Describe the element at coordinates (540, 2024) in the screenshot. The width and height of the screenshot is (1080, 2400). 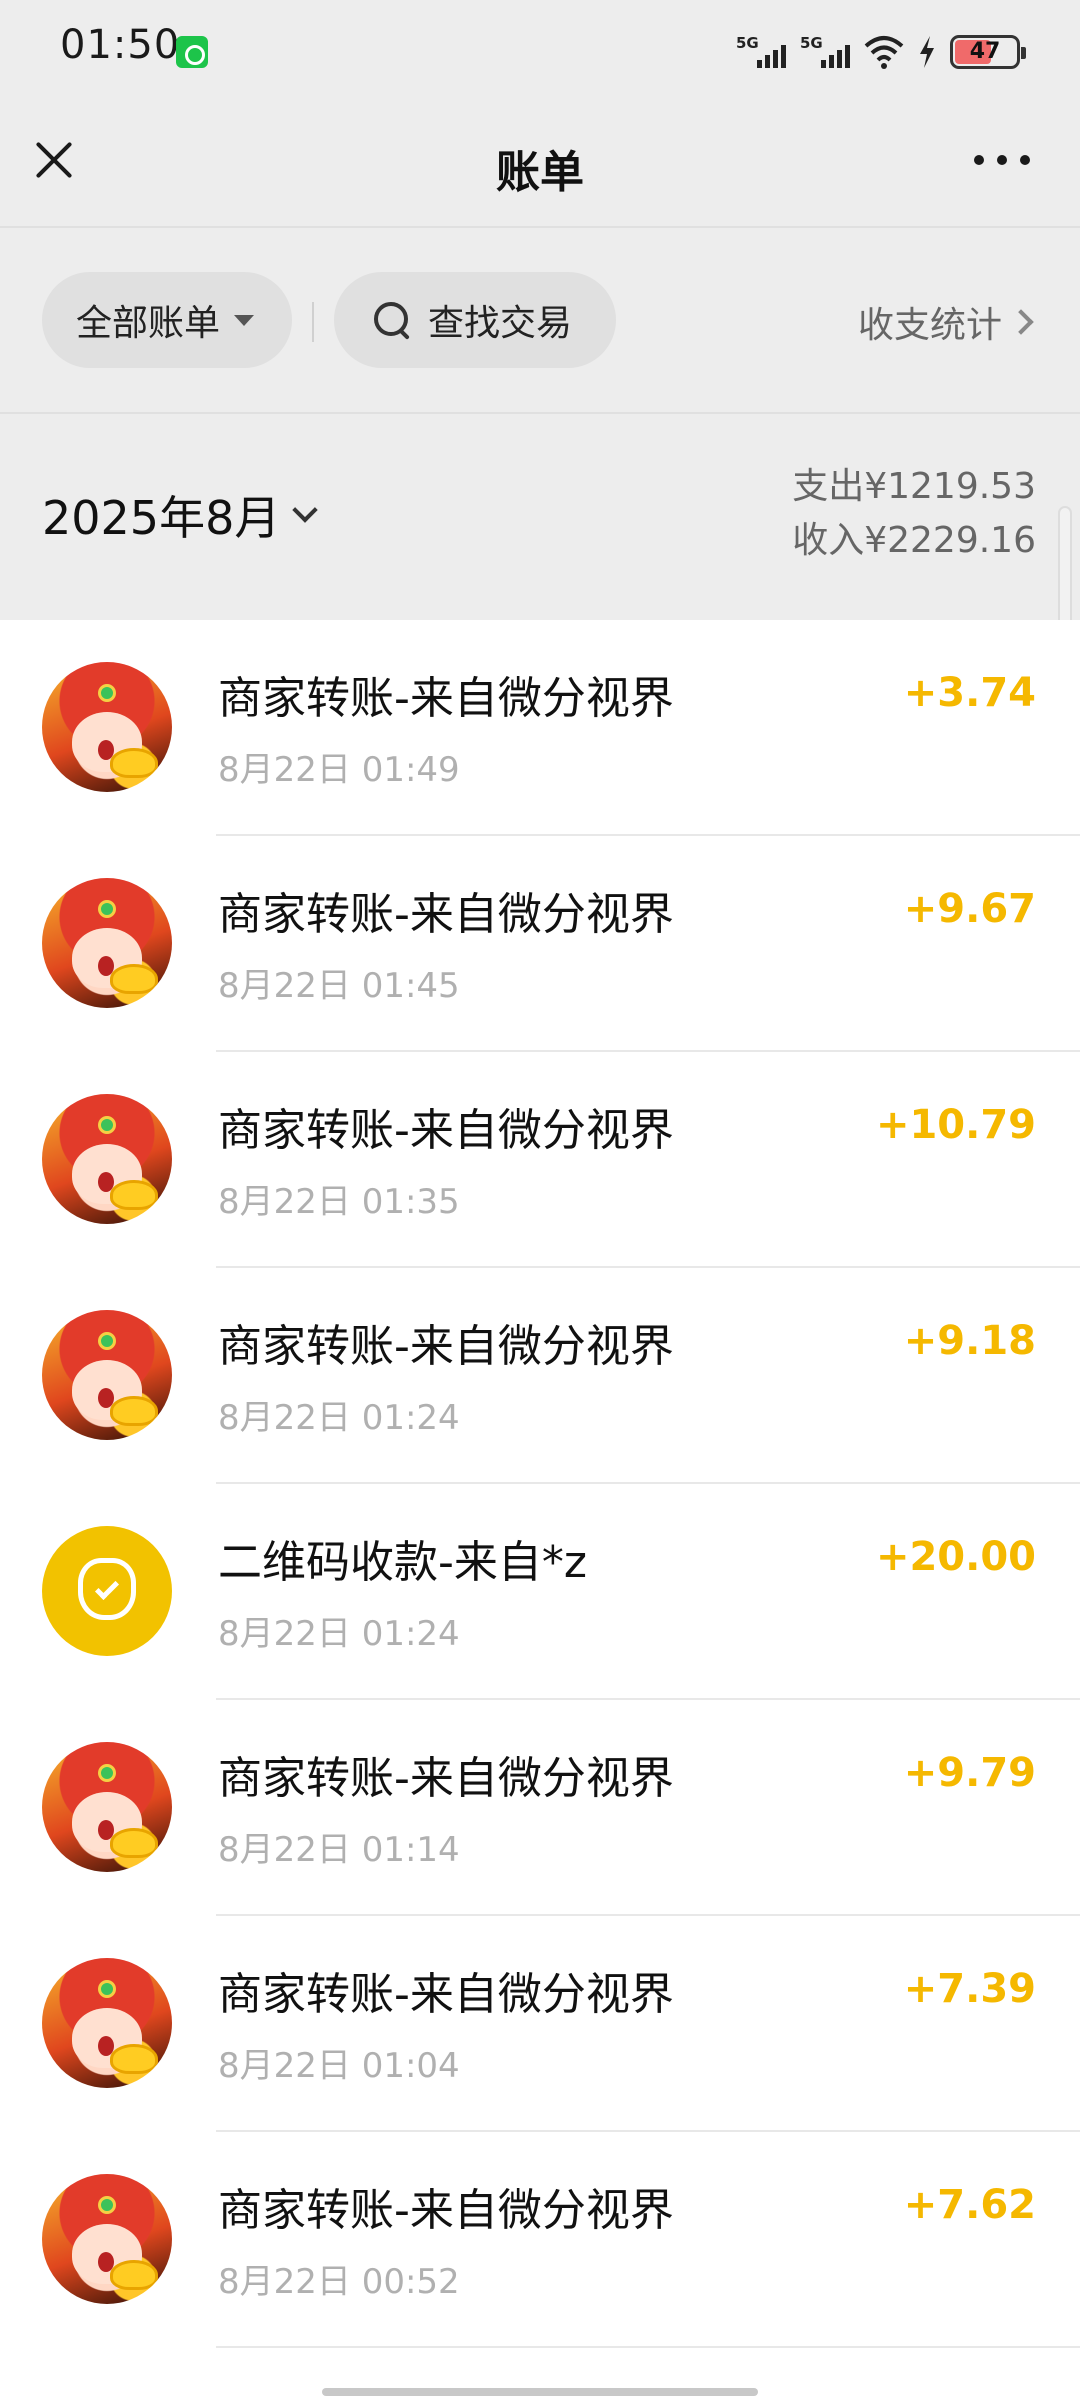
I see `transaction-row: 商家转账-来自微分视界 8月22日 01:04 +7.39` at that location.